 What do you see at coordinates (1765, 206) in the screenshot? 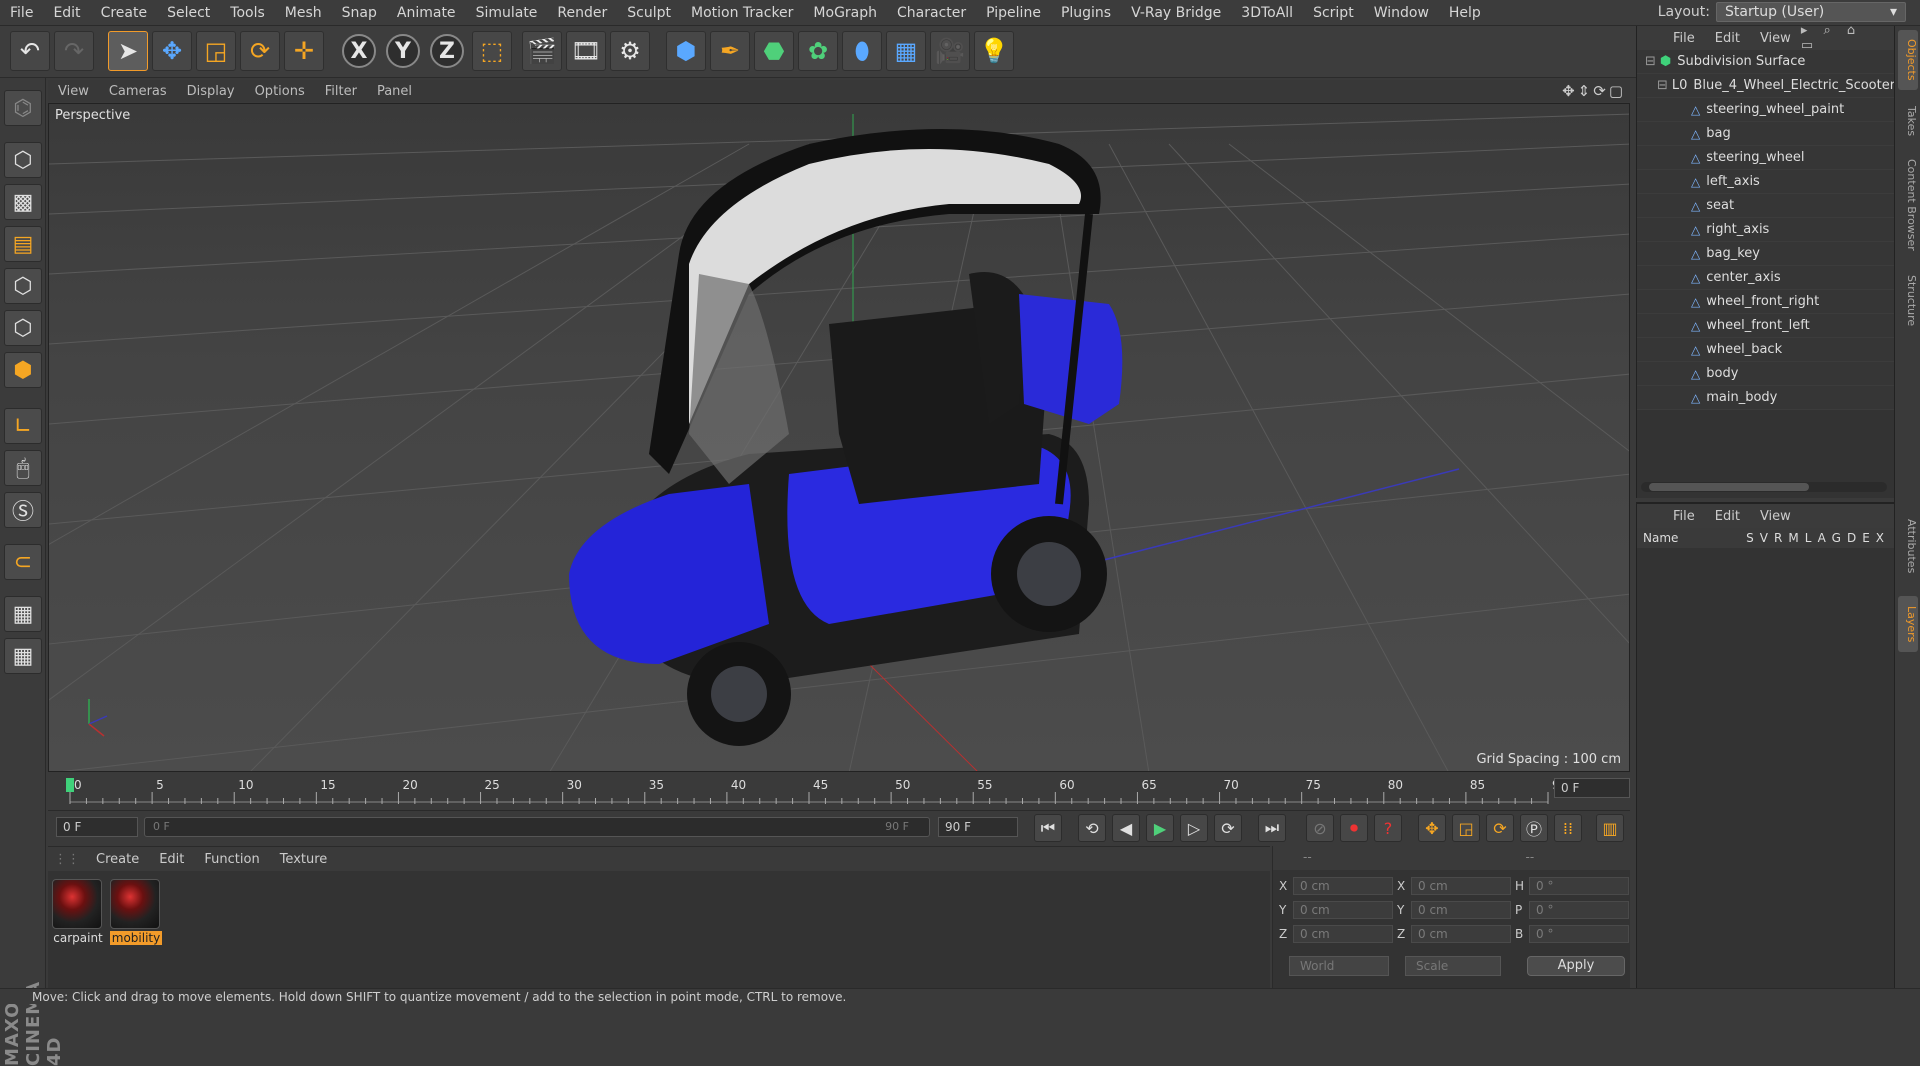
I see `object-row-seat: △ seat` at bounding box center [1765, 206].